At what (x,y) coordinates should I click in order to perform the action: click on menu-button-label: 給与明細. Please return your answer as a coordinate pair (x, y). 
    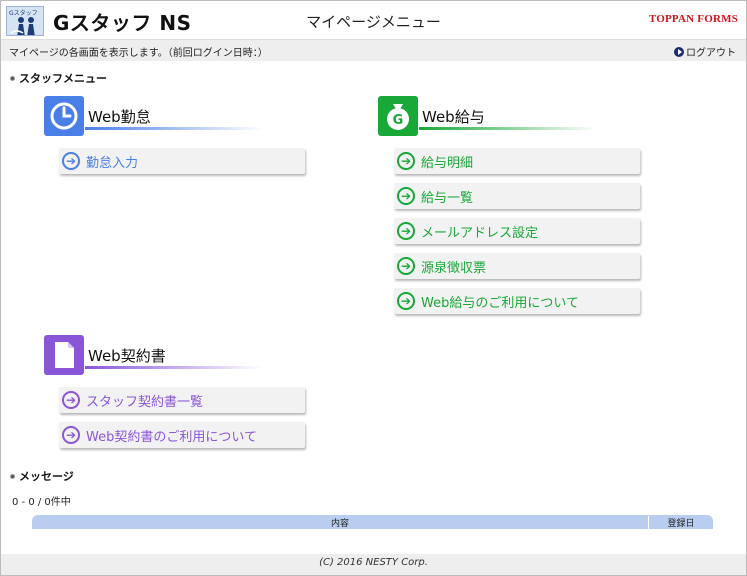
    Looking at the image, I should click on (447, 163).